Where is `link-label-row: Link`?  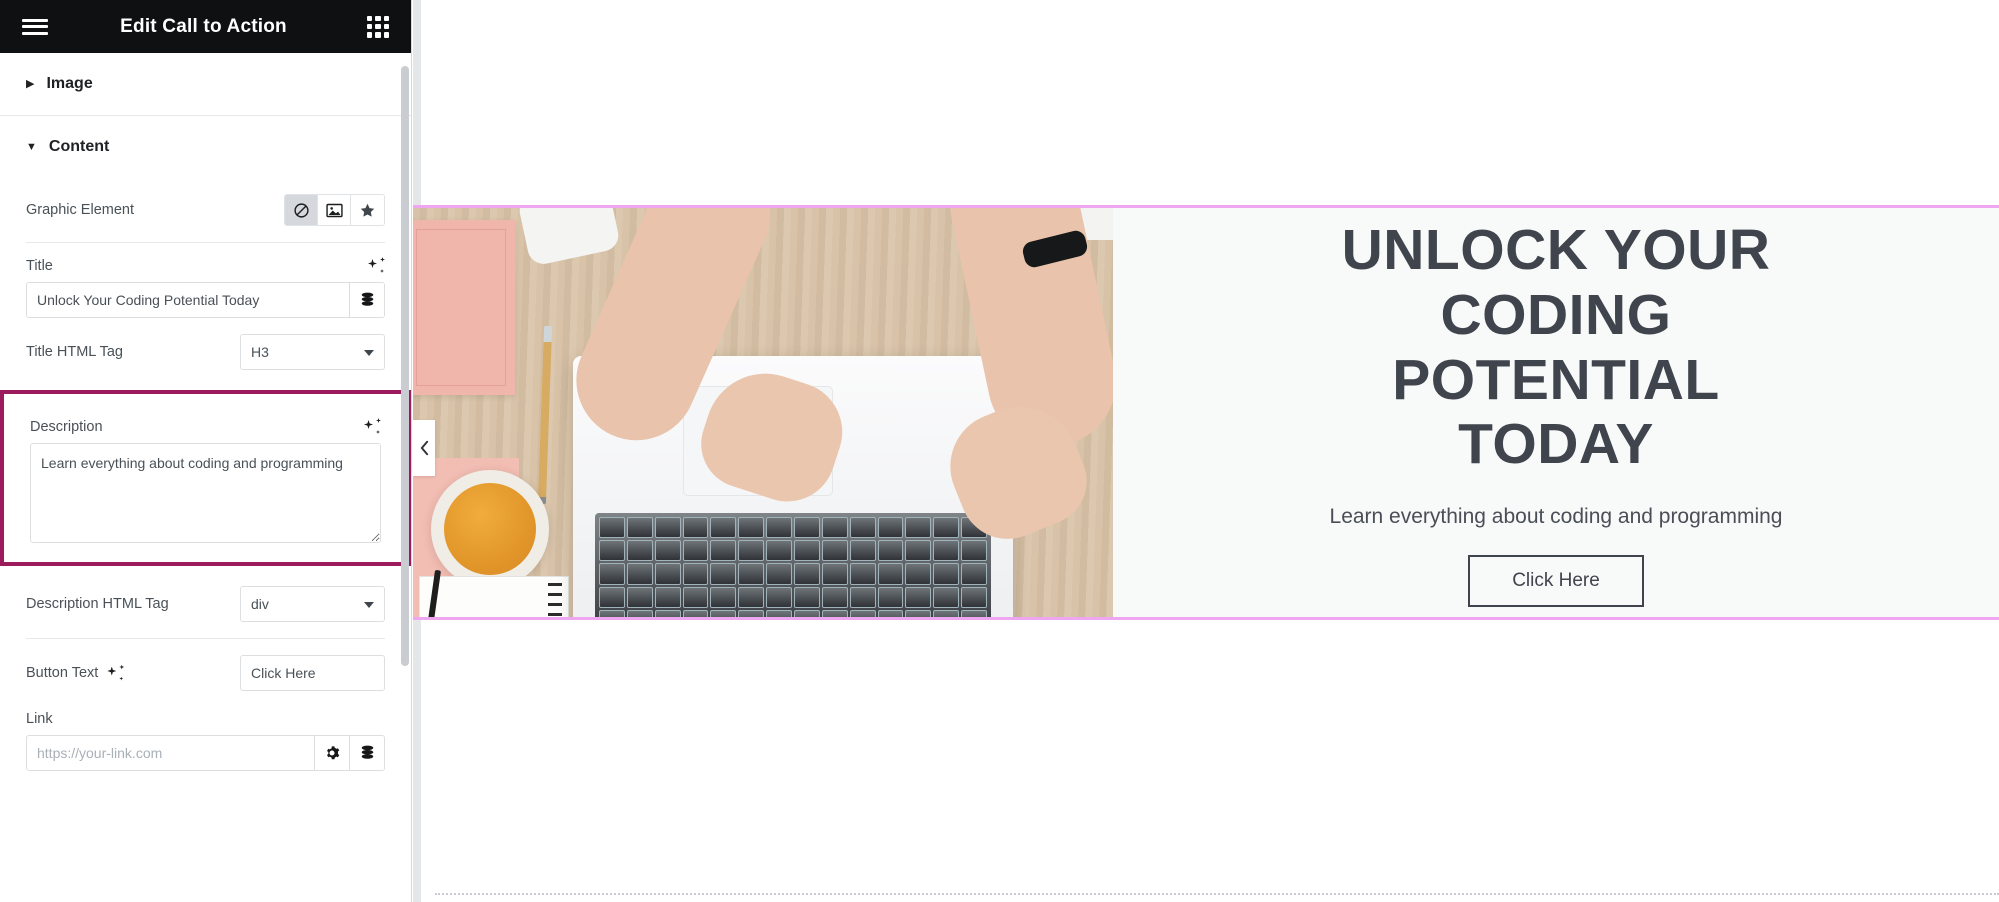
link-label-row: Link is located at coordinates (205, 721).